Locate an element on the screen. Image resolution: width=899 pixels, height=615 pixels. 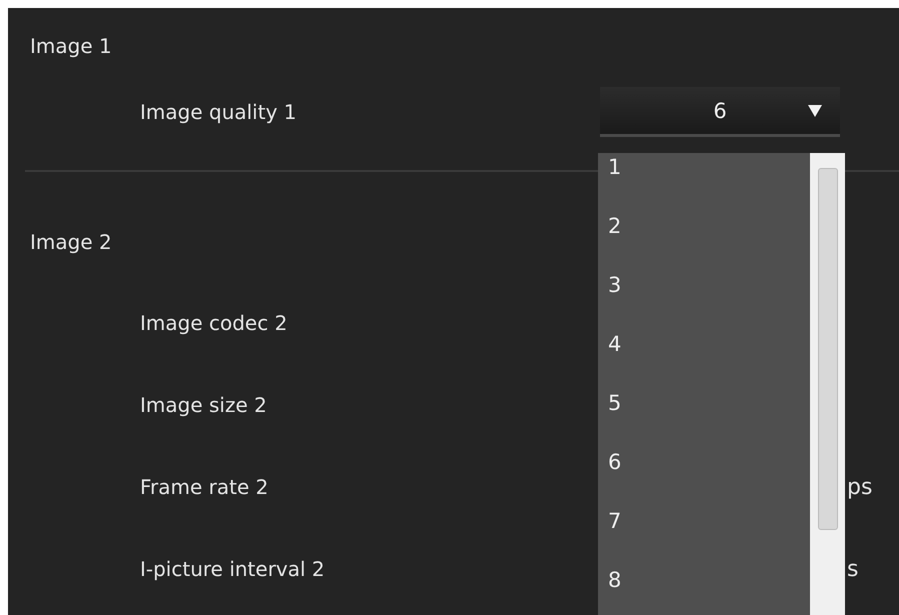
dropdown-option: 4 is located at coordinates (615, 344).